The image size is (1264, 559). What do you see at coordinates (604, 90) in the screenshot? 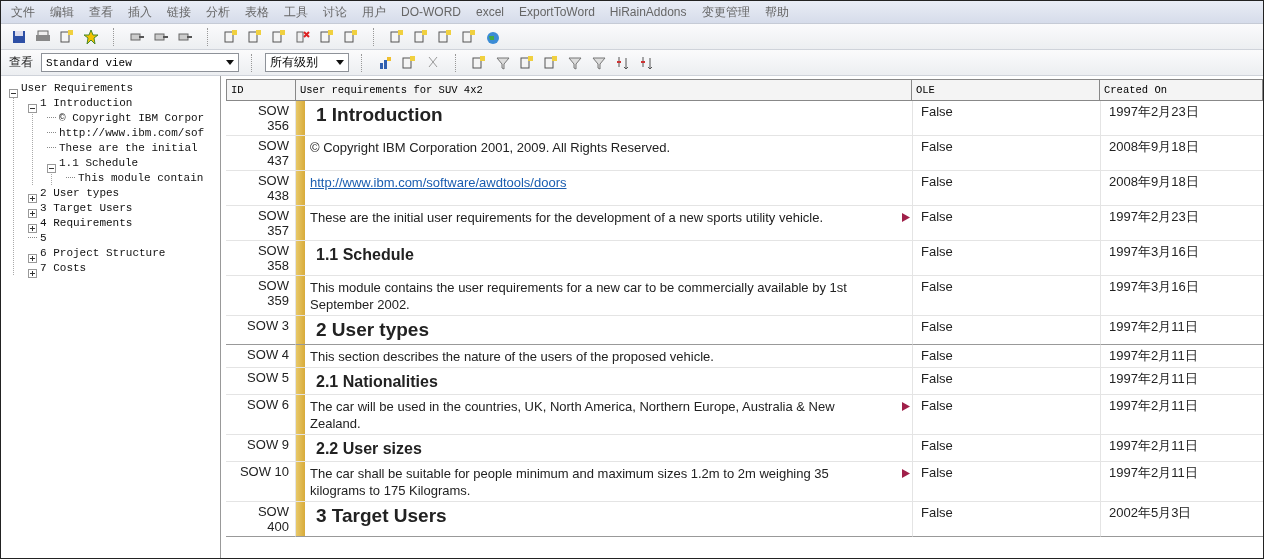
I see `column-header: User requirements for SUV 4x2` at bounding box center [604, 90].